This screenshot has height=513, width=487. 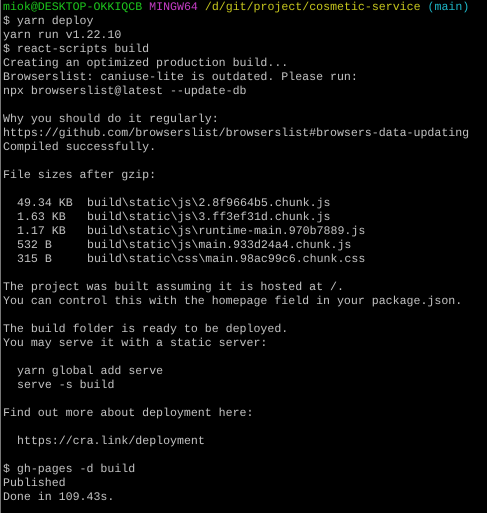 What do you see at coordinates (111, 120) in the screenshot?
I see `output-line: Why you should do it regularly:` at bounding box center [111, 120].